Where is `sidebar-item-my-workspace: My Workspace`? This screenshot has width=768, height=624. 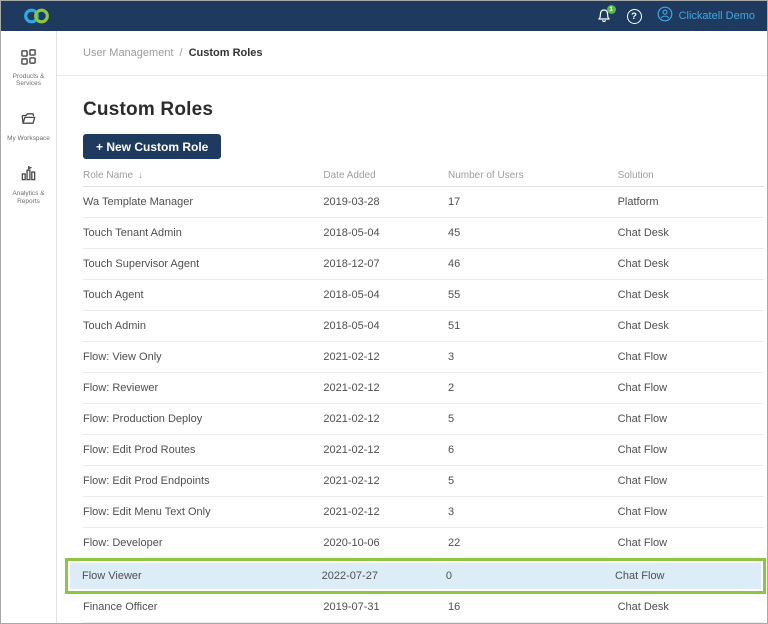
sidebar-item-my-workspace: My Workspace is located at coordinates (28, 126).